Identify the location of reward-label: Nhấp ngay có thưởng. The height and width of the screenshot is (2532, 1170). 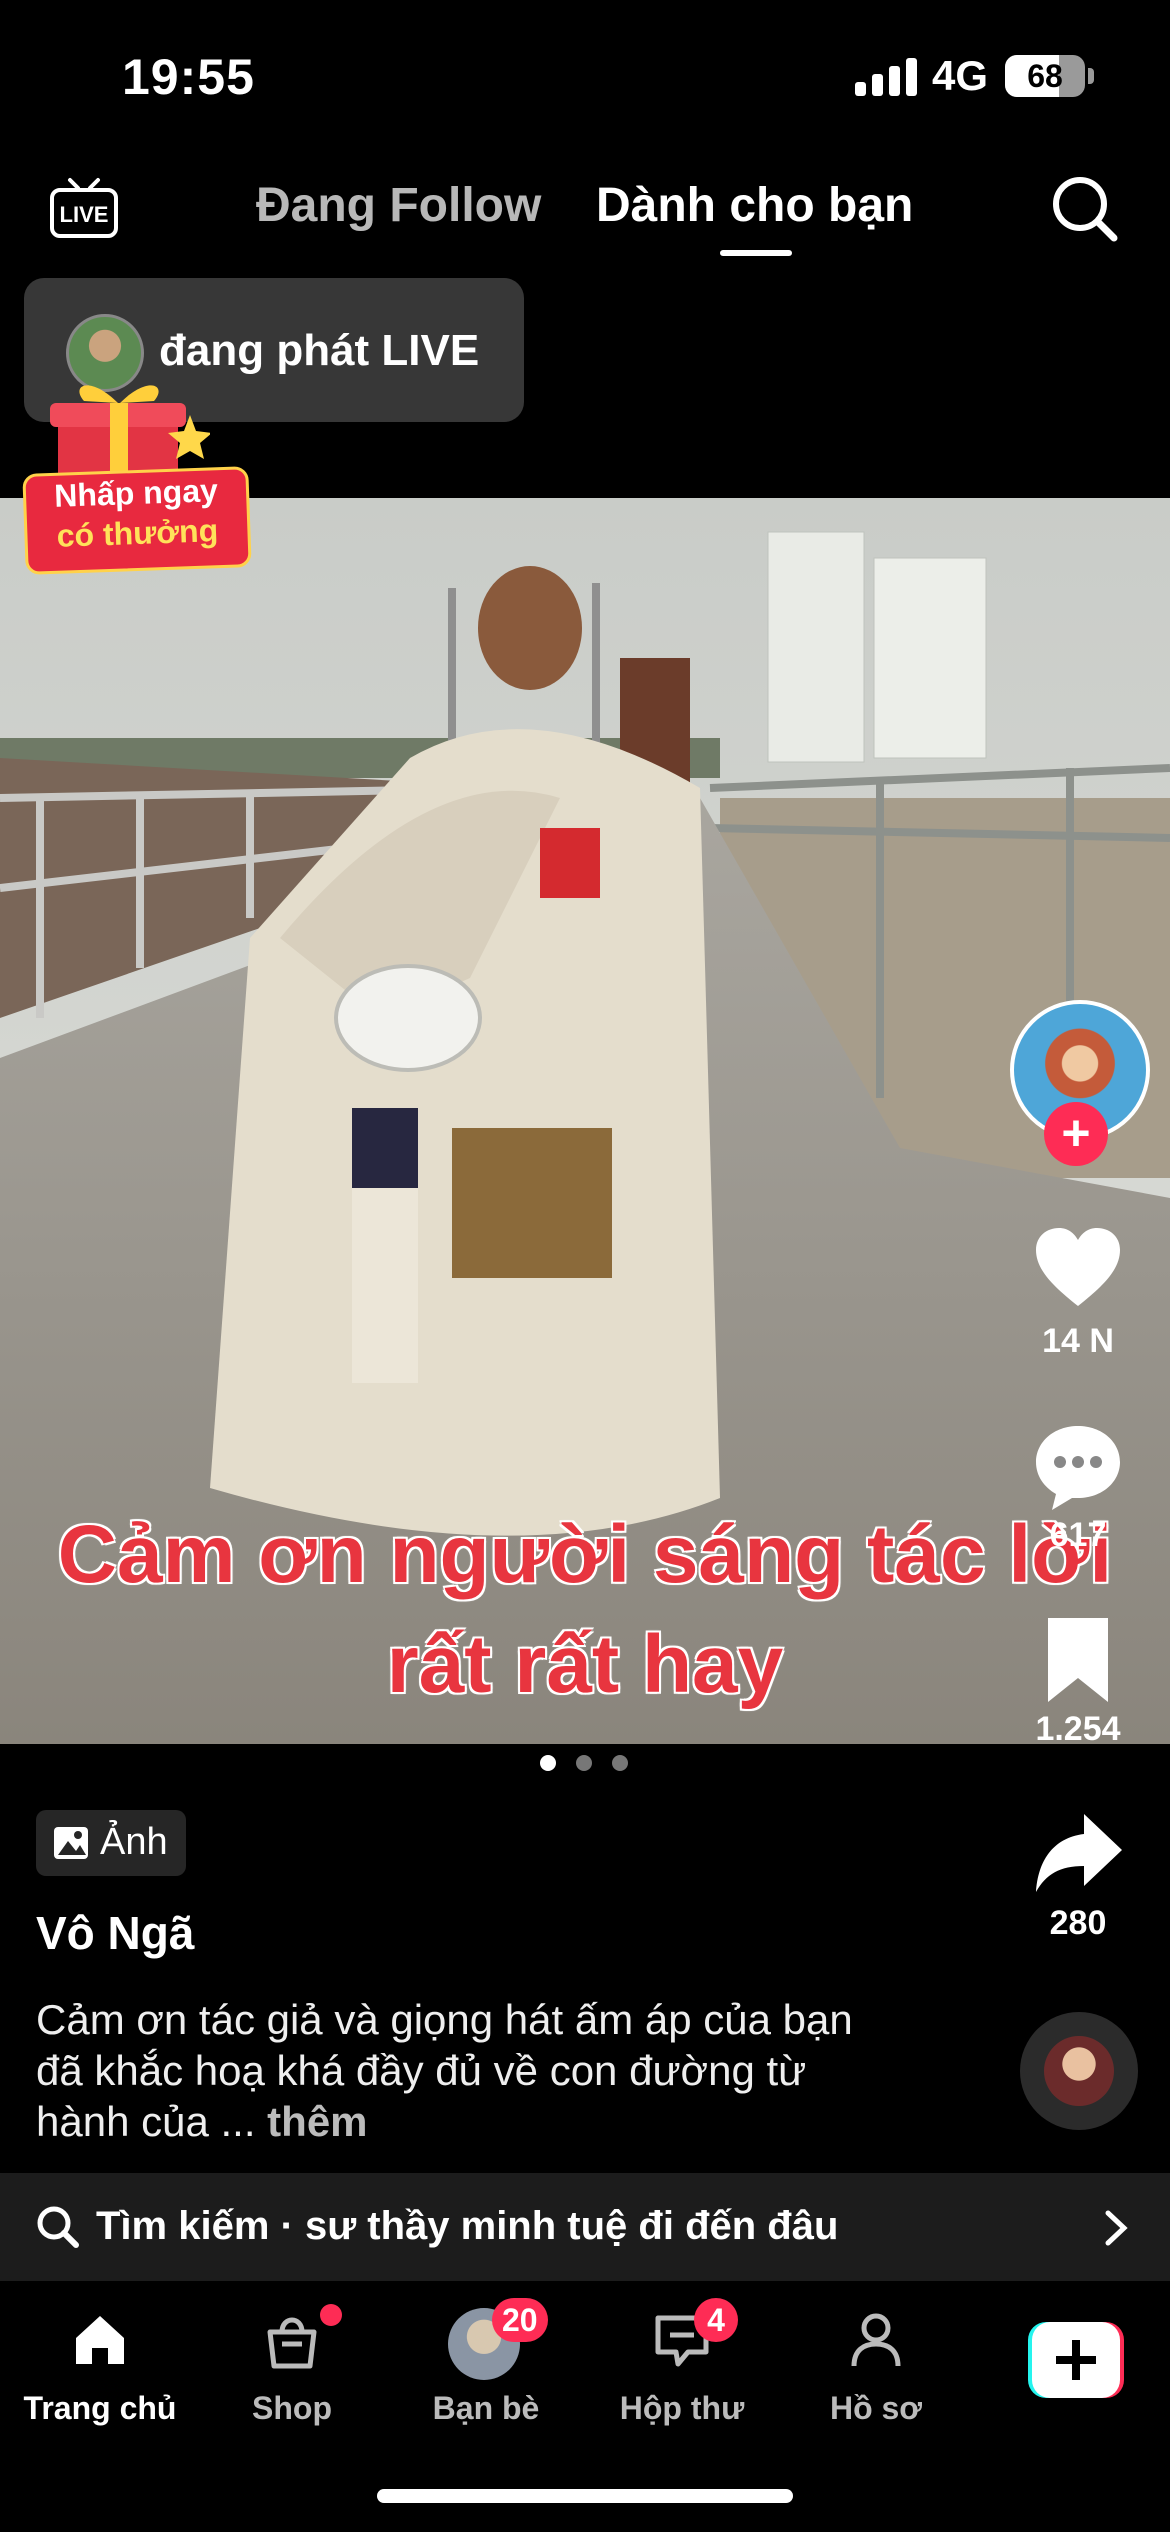
(137, 520).